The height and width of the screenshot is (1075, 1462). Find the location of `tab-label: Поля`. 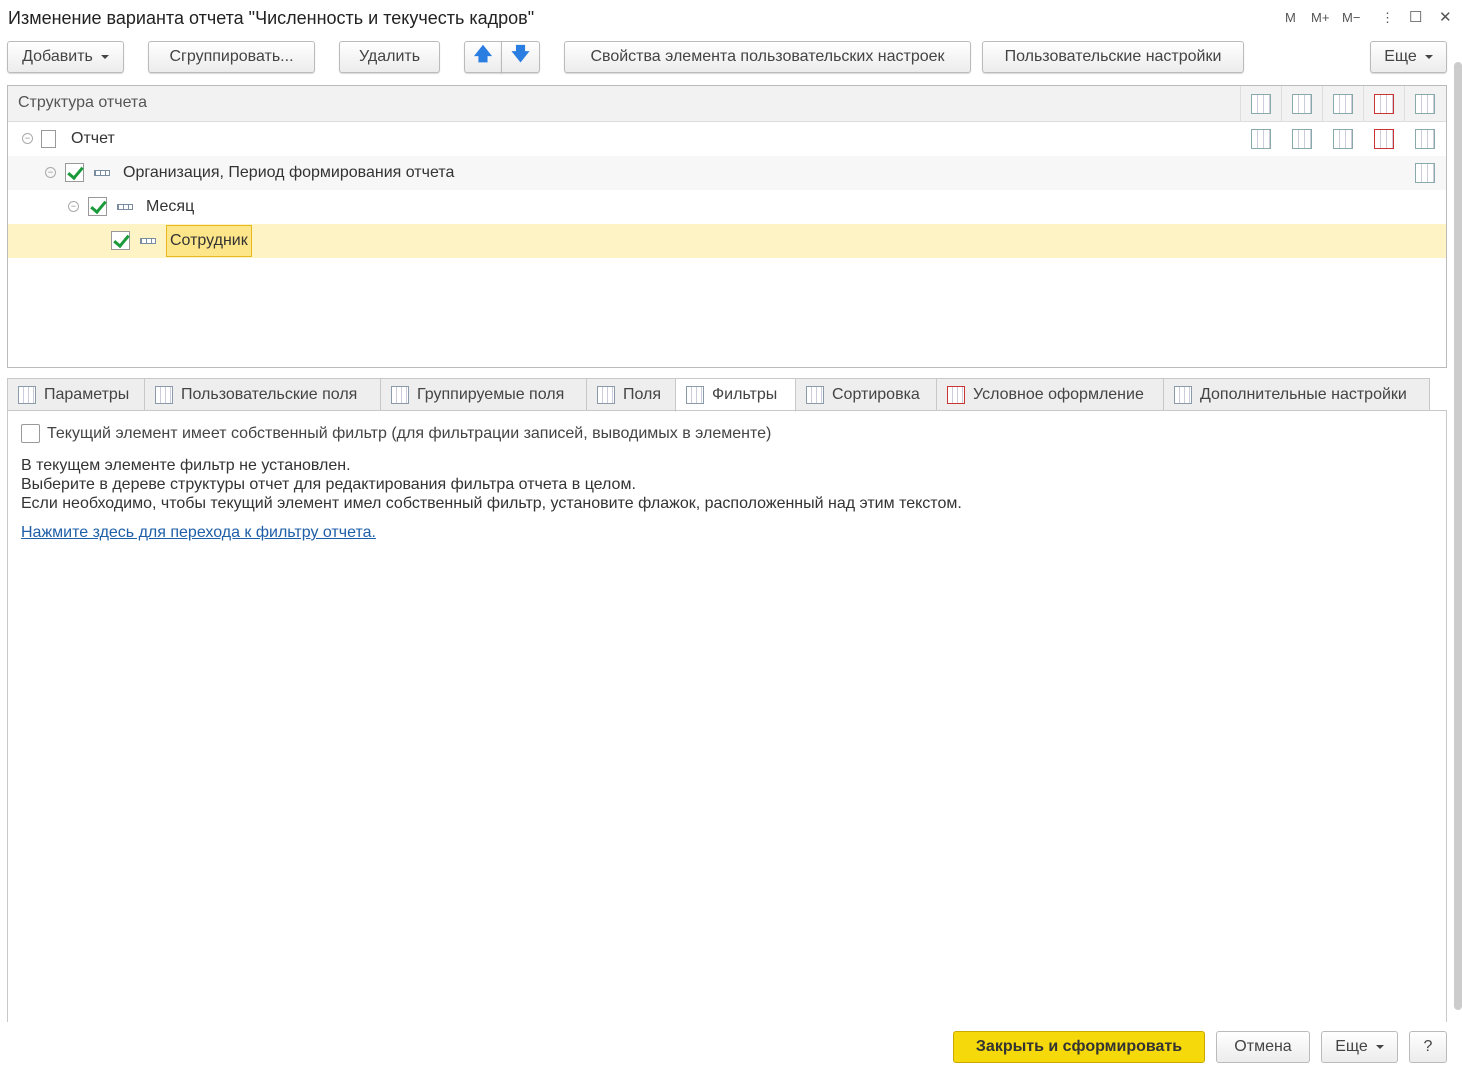

tab-label: Поля is located at coordinates (642, 394).